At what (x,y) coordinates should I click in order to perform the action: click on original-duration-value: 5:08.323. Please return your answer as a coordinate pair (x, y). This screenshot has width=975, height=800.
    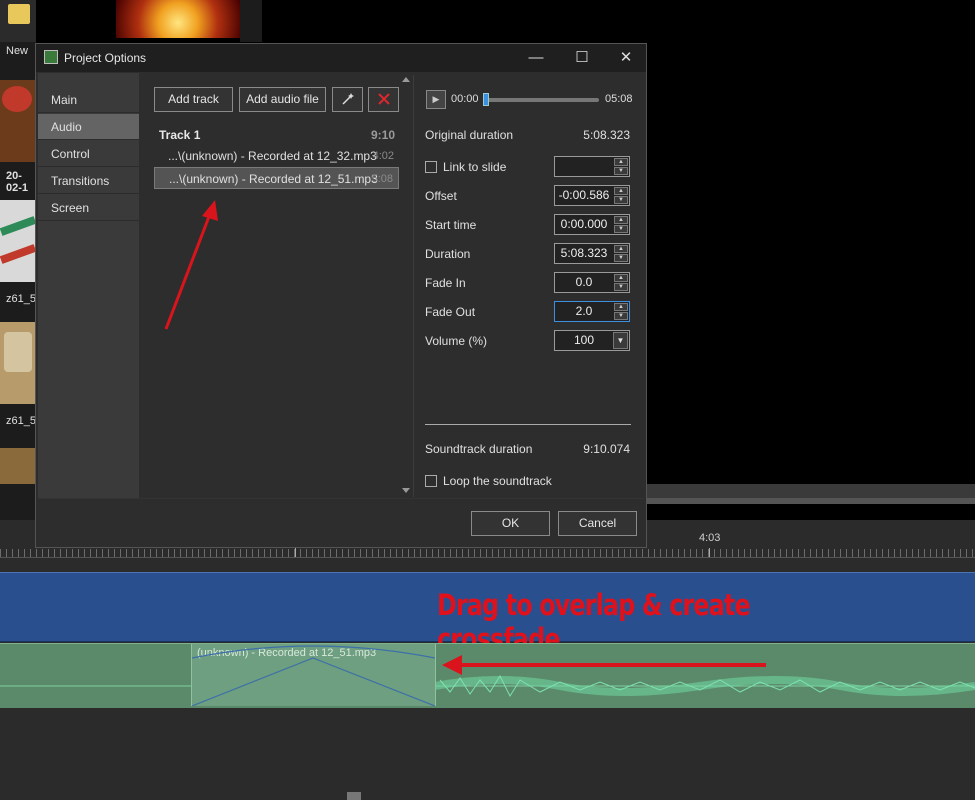
    Looking at the image, I should click on (606, 135).